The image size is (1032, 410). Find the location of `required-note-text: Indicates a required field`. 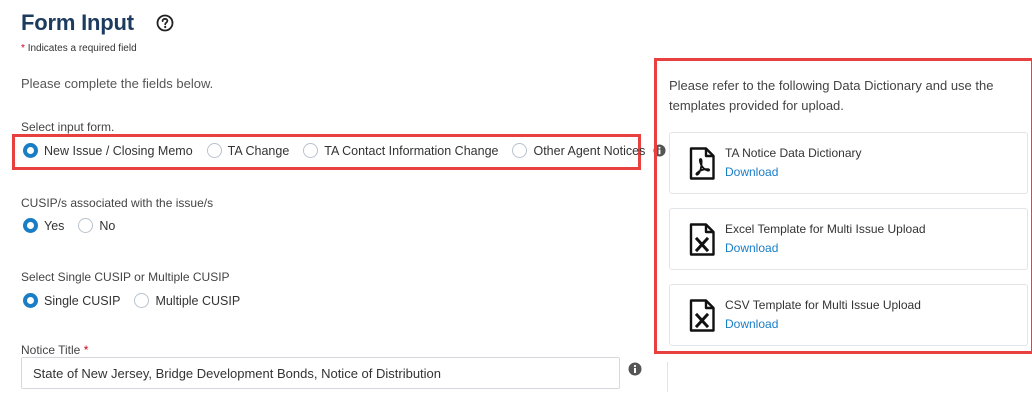

required-note-text: Indicates a required field is located at coordinates (82, 48).